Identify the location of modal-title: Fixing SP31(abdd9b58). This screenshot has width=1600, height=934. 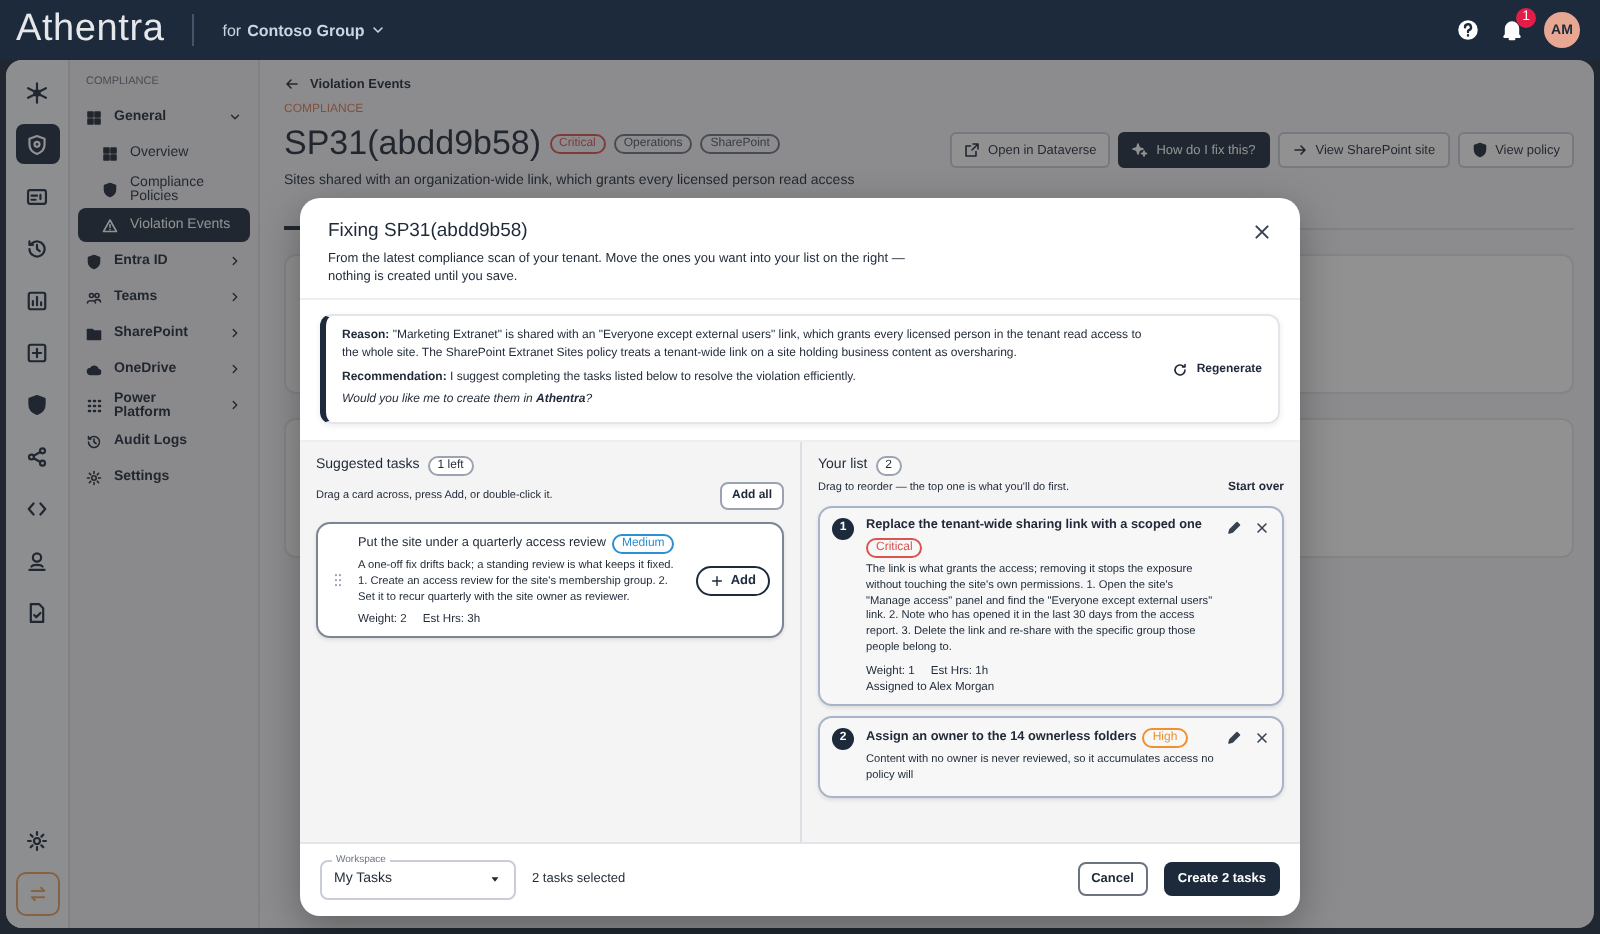
(428, 231).